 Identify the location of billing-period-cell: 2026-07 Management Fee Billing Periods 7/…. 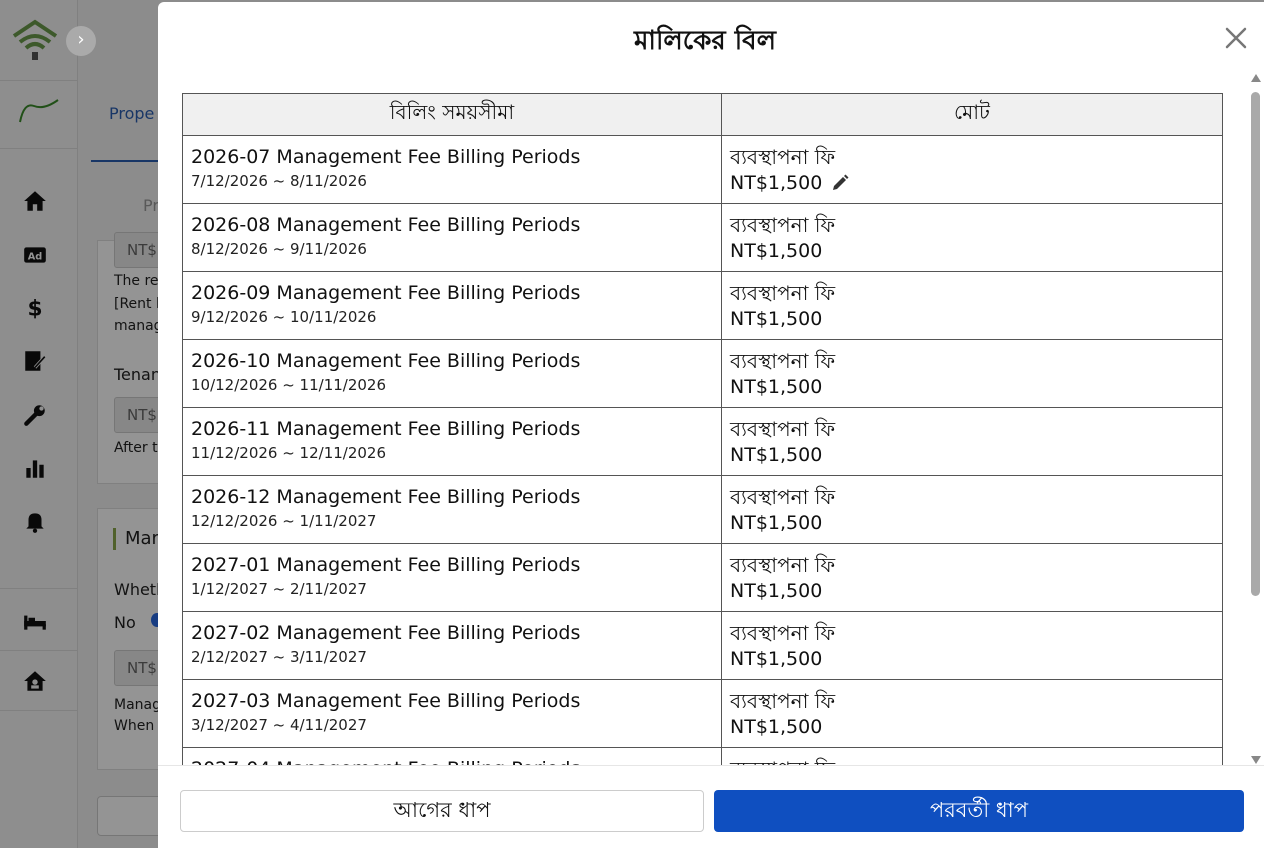
(452, 169).